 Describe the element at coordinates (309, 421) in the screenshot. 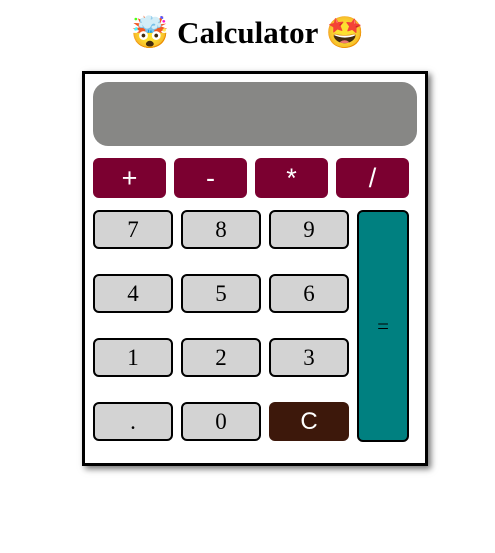

I see `clear-button: C` at that location.